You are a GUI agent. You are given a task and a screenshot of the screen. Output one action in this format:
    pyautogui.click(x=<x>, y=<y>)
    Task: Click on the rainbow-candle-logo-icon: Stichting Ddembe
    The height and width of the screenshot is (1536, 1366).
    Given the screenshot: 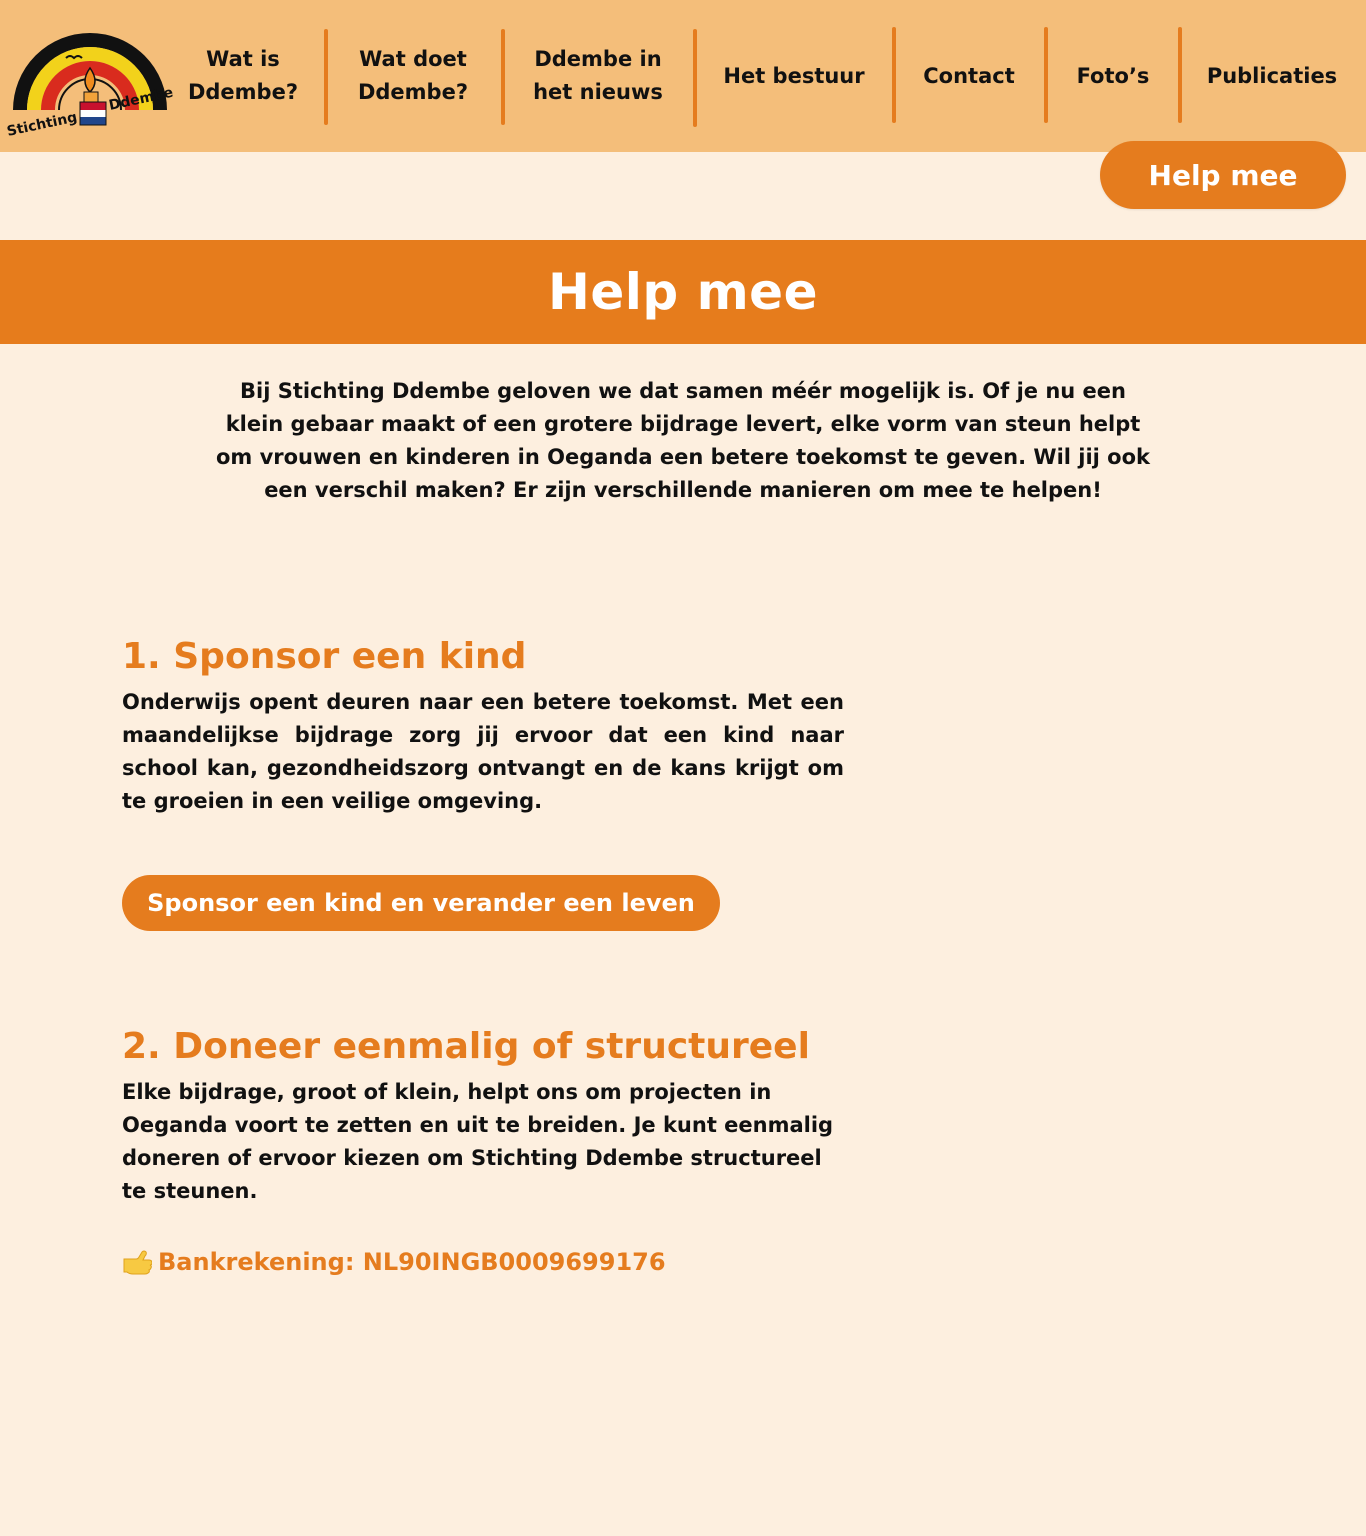 What is the action you would take?
    pyautogui.click(x=90, y=86)
    